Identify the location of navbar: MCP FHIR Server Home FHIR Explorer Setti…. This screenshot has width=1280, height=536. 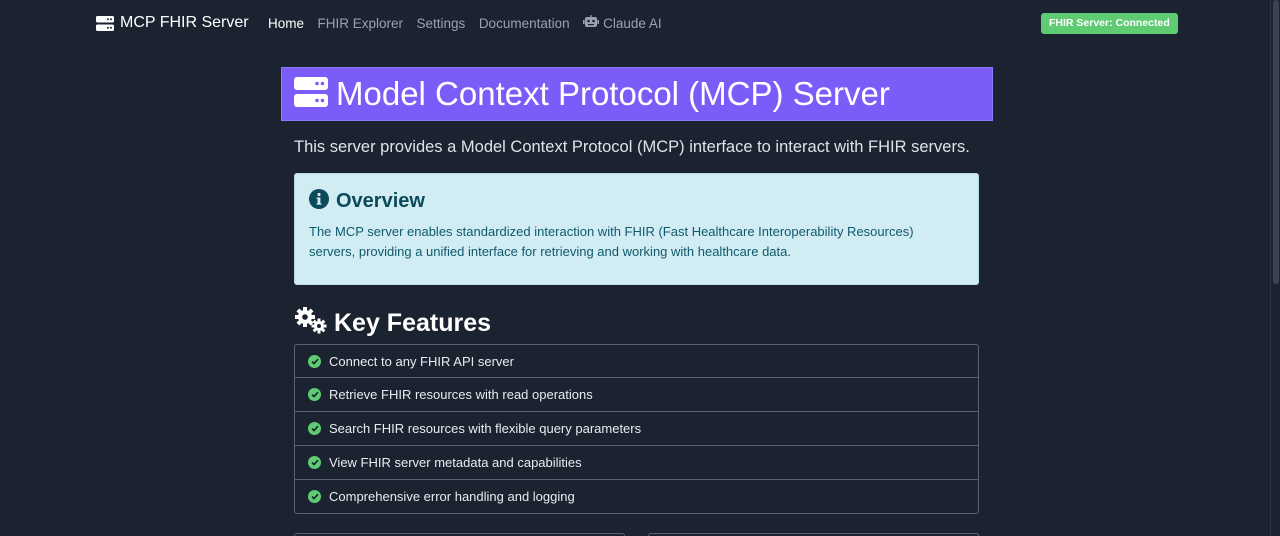
(635, 23).